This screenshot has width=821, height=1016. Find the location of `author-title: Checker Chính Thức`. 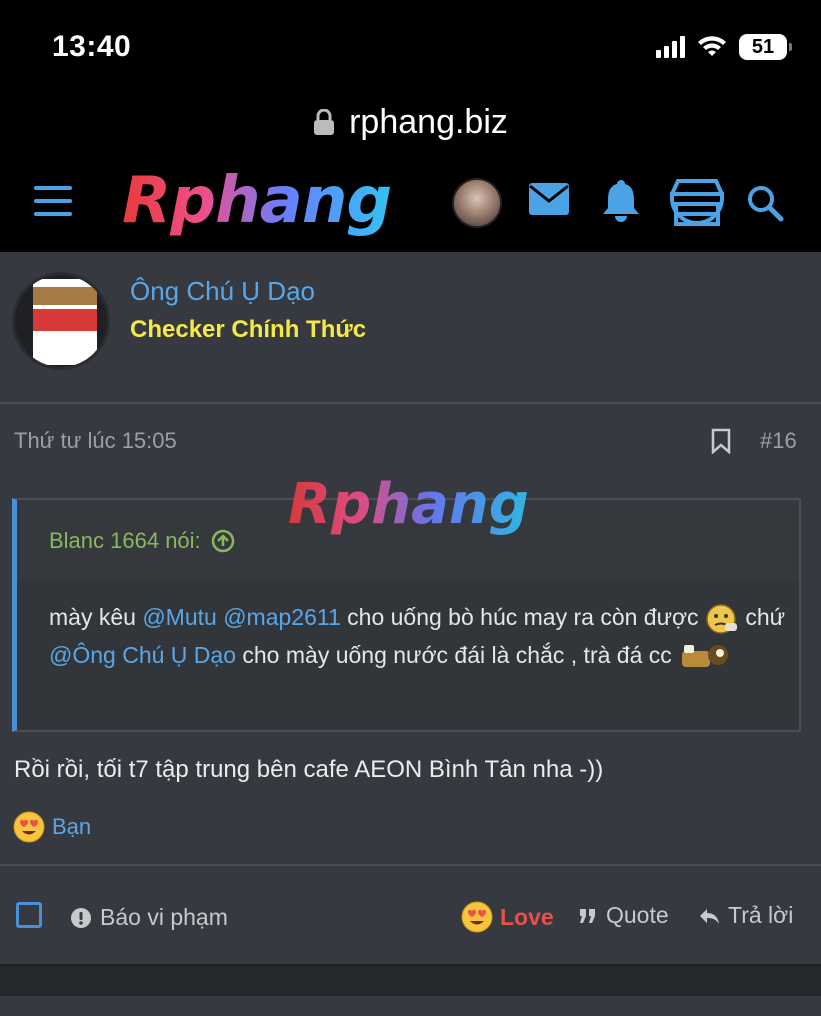

author-title: Checker Chính Thức is located at coordinates (248, 329).